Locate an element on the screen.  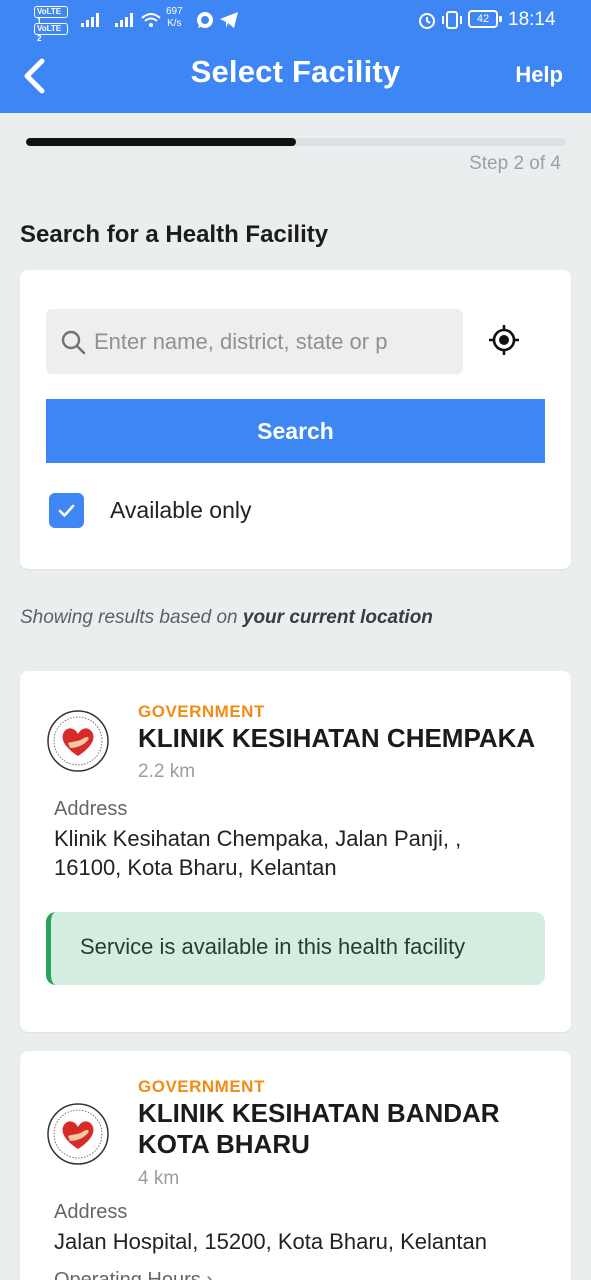
step-progress-fill is located at coordinates (161, 142).